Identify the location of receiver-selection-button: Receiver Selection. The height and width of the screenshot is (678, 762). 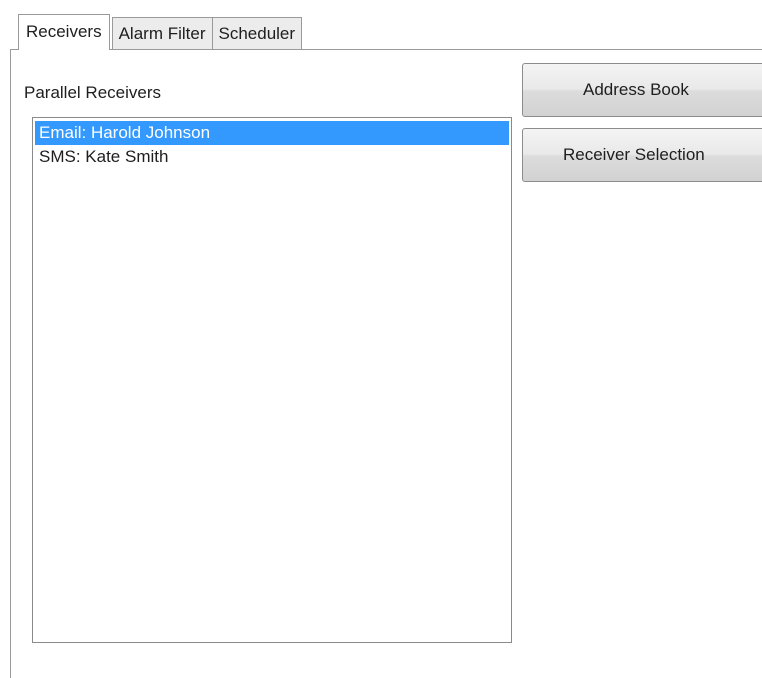
(642, 155).